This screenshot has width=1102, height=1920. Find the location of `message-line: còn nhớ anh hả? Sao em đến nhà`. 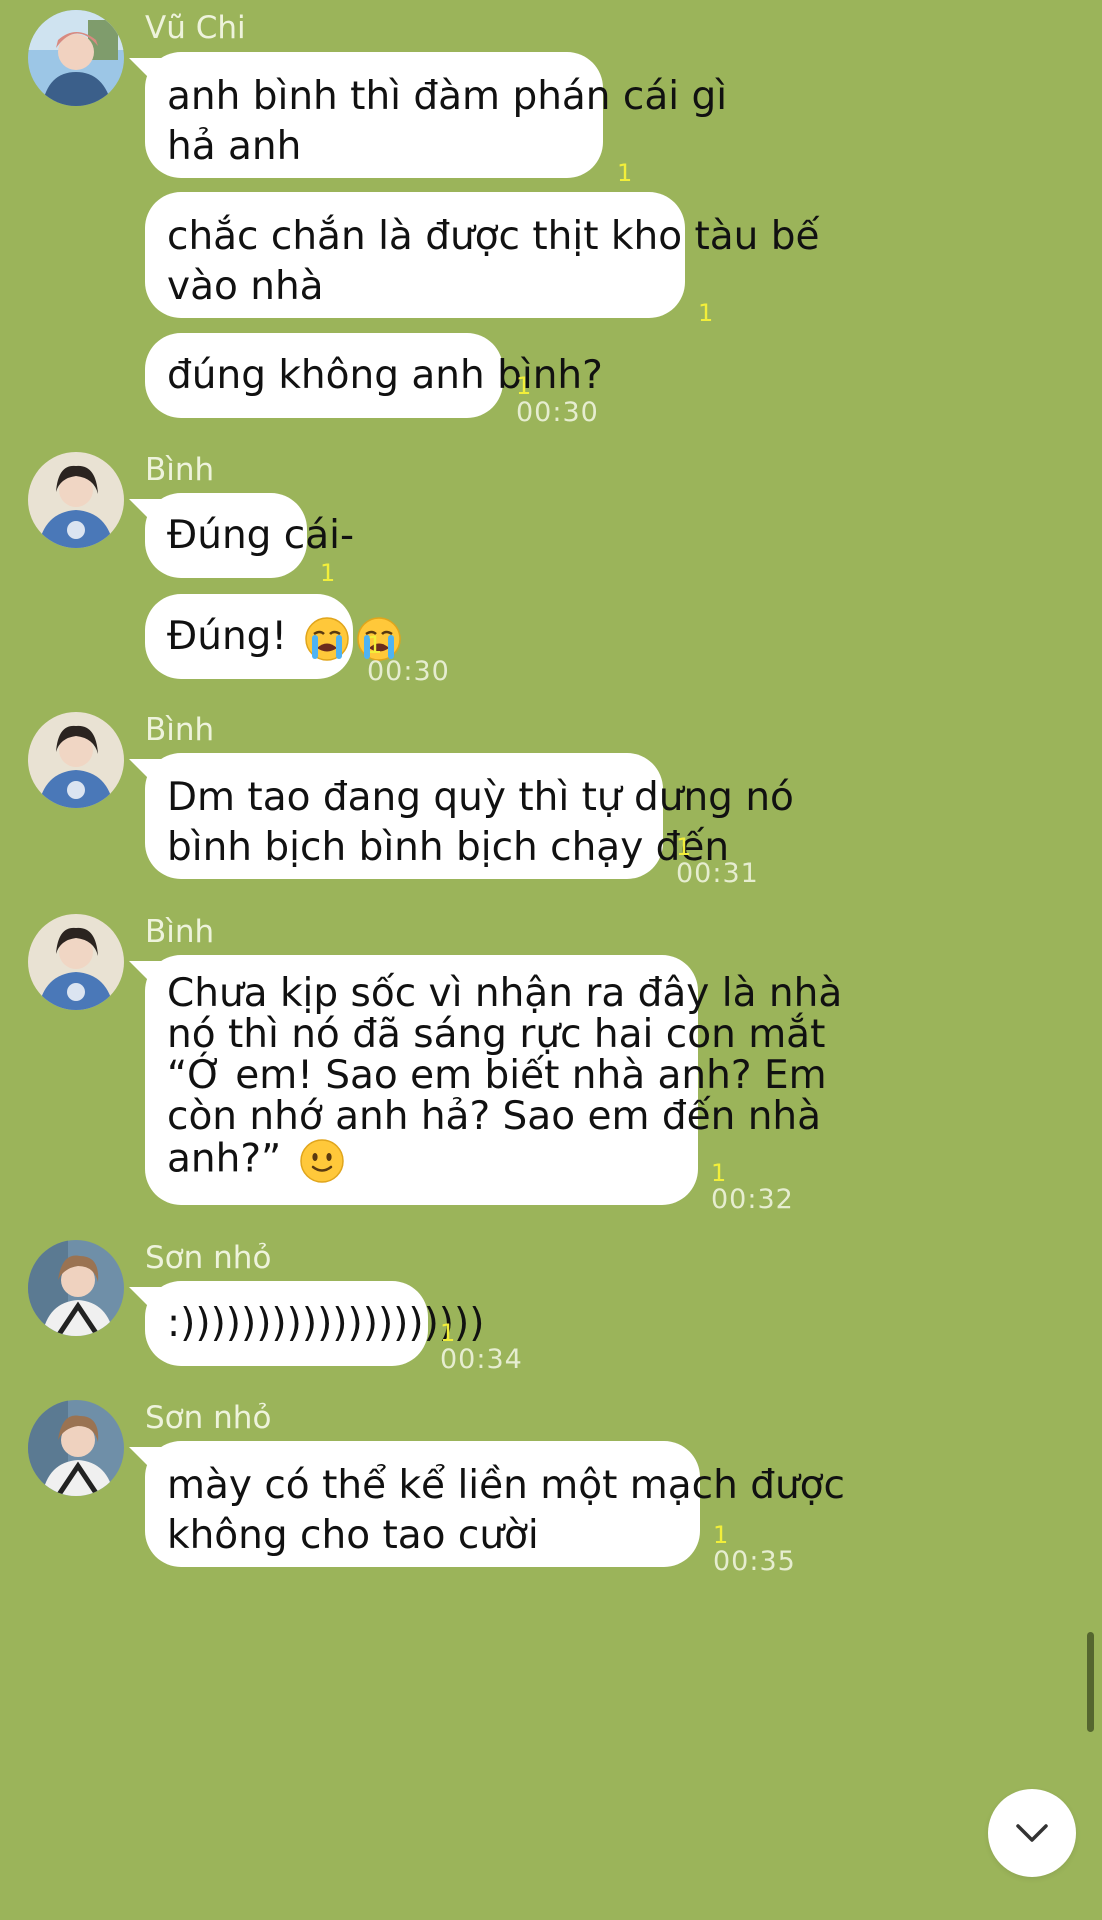

message-line: còn nhớ anh hả? Sao em đến nhà is located at coordinates (494, 1116).